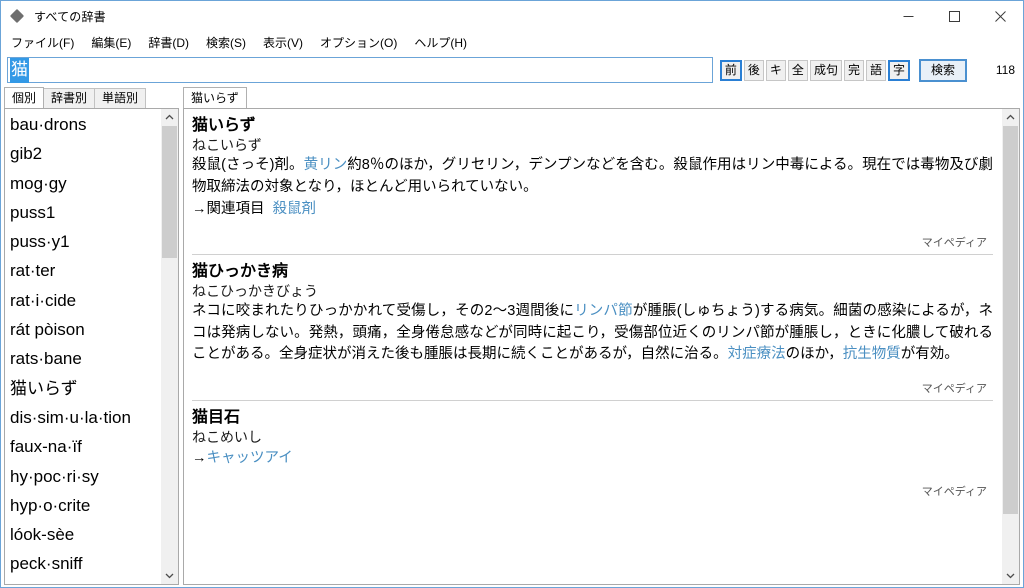 This screenshot has height=588, width=1024. I want to click on search-option-full: 全, so click(797, 70).